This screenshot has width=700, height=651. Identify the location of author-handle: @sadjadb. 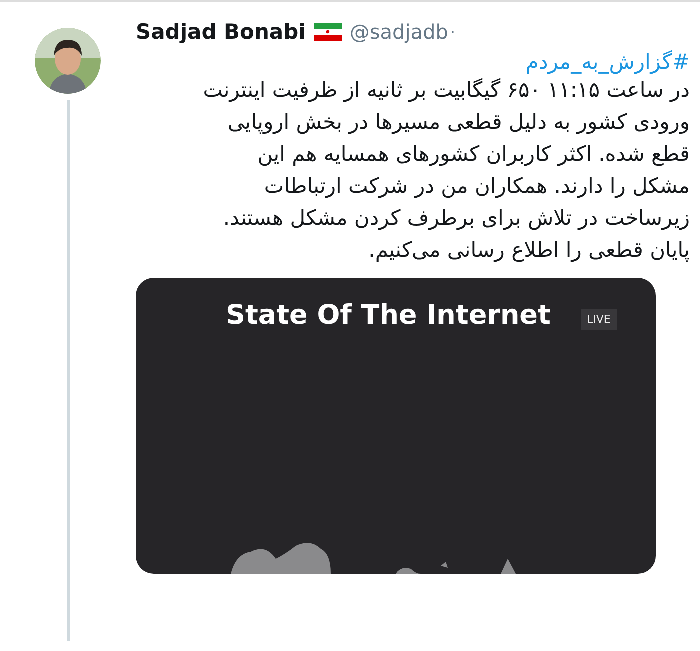
(399, 32).